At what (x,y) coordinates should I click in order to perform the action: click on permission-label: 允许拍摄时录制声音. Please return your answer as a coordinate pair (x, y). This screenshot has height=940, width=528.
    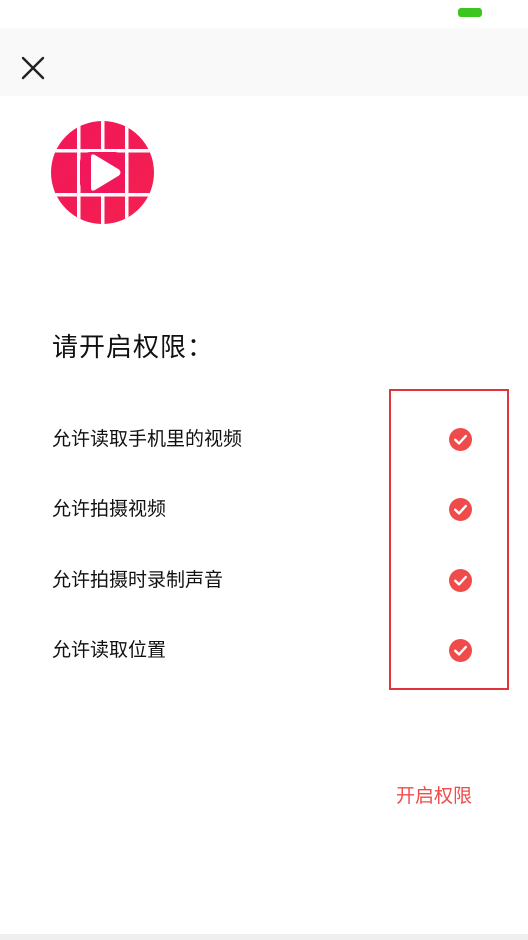
    Looking at the image, I should click on (138, 580).